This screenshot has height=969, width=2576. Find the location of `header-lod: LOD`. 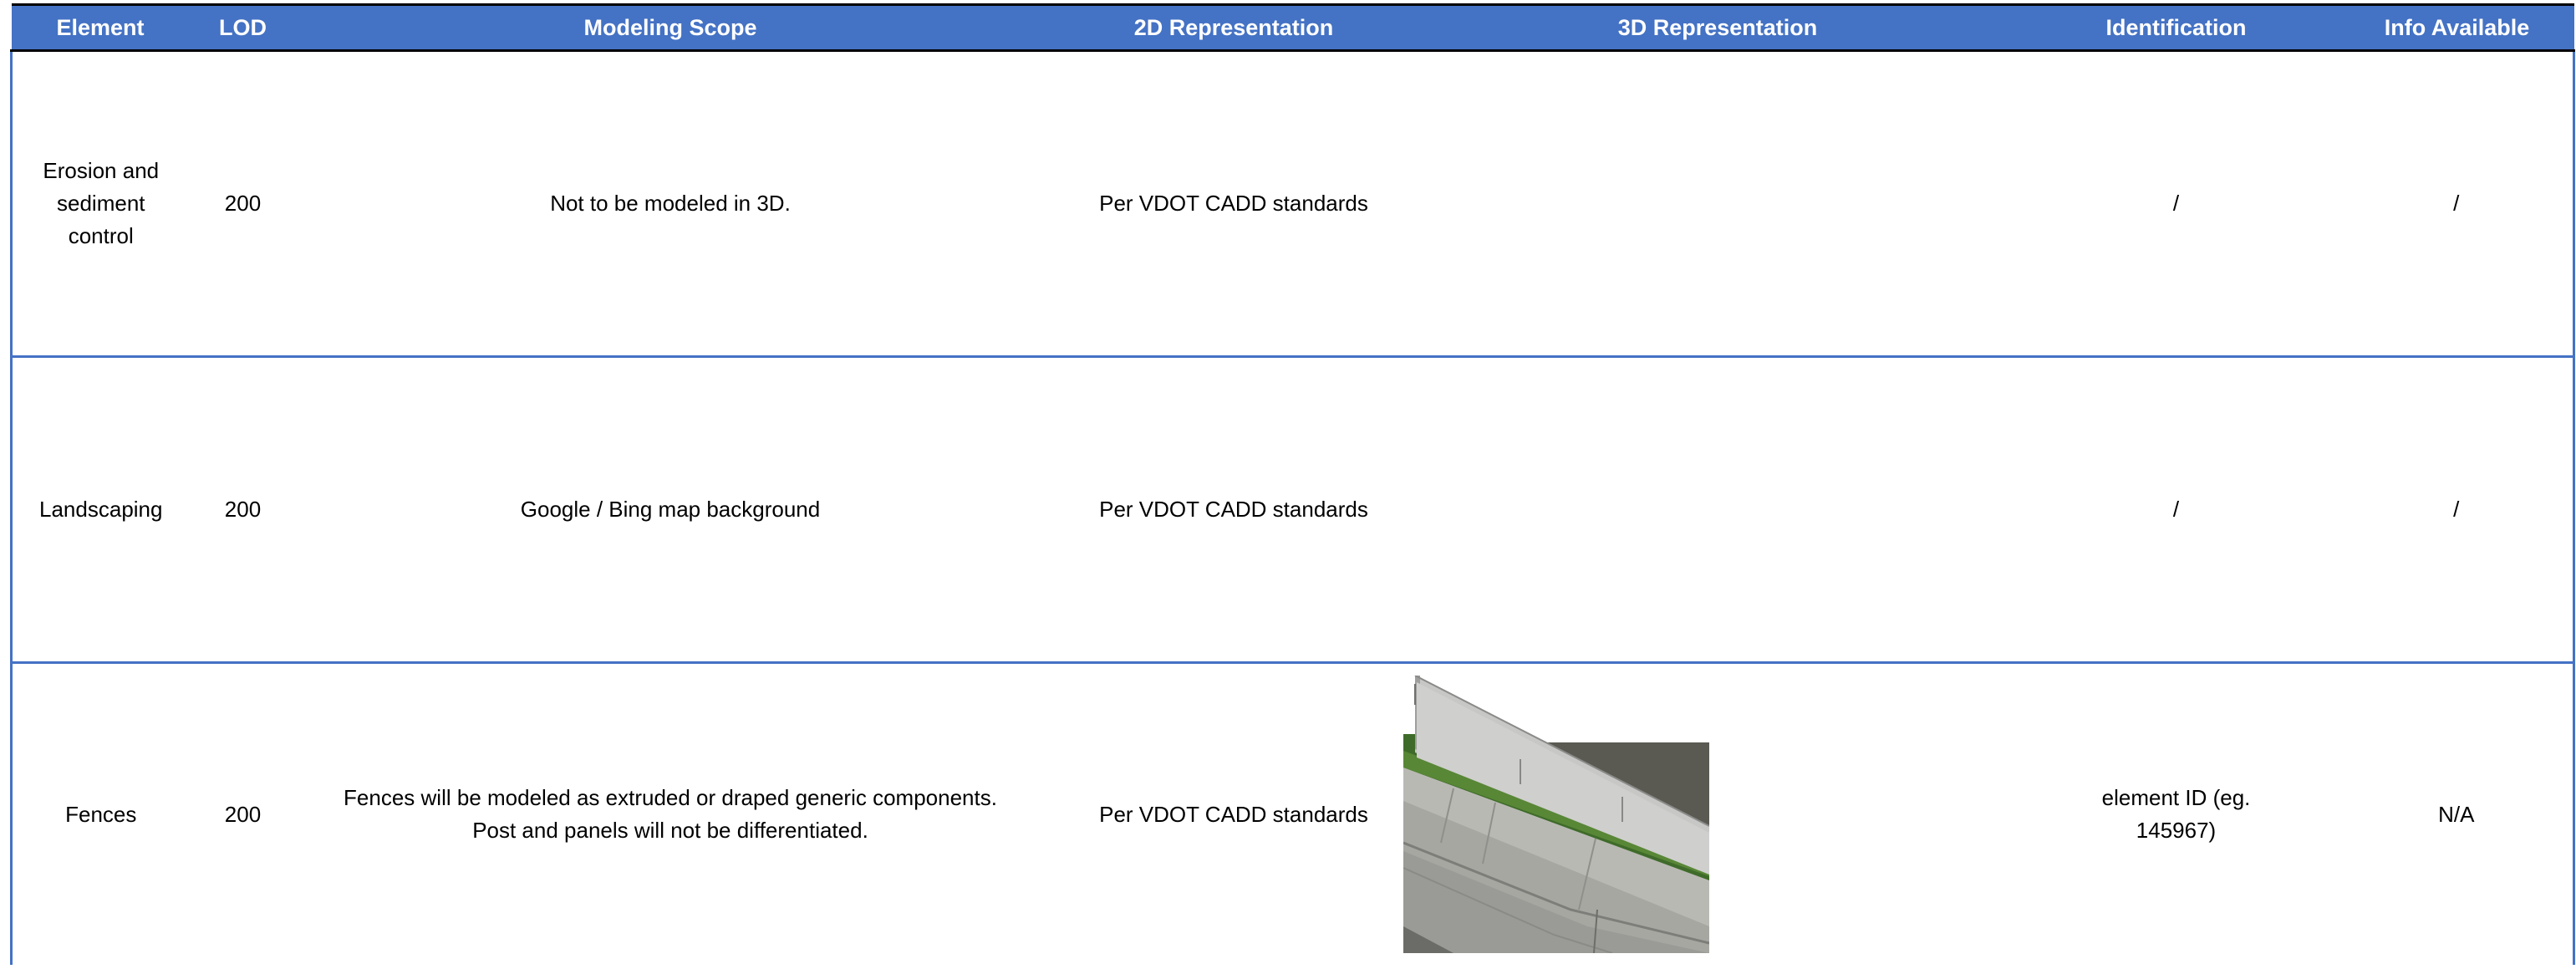

header-lod: LOD is located at coordinates (243, 27).